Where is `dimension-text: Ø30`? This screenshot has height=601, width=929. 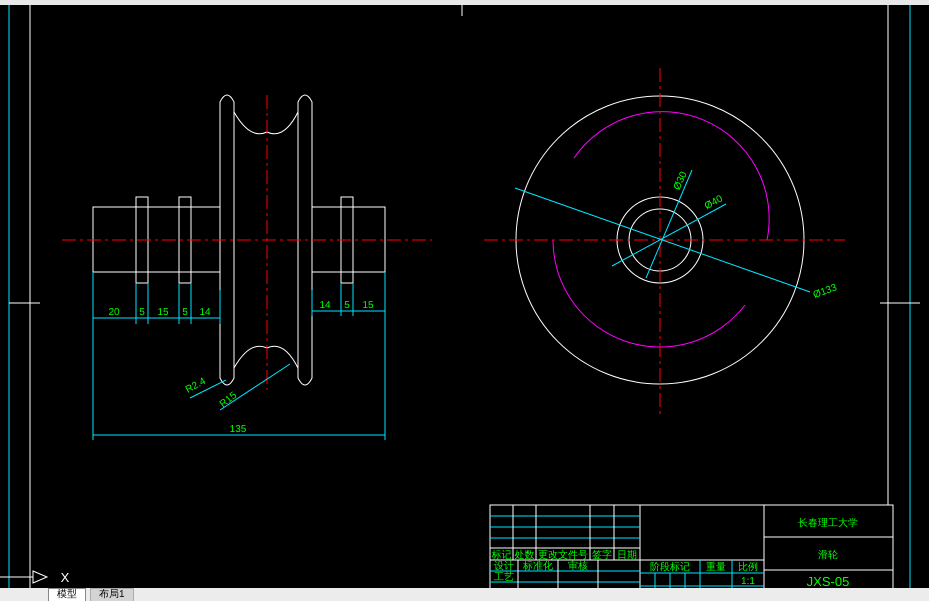 dimension-text: Ø30 is located at coordinates (681, 181).